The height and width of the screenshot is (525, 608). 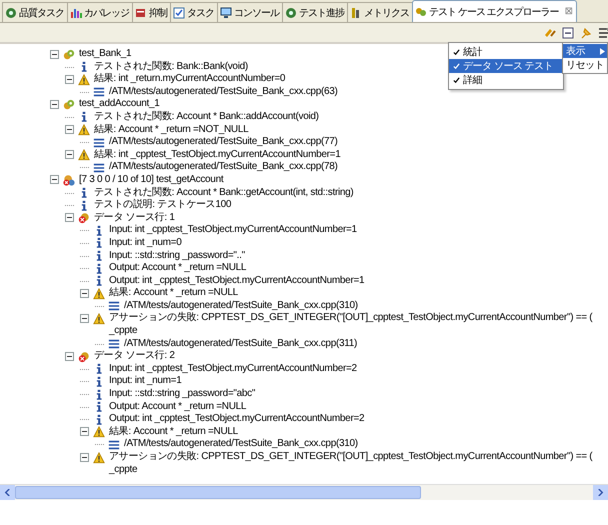 I want to click on tree-item: データ ソース行: 2, so click(x=135, y=356).